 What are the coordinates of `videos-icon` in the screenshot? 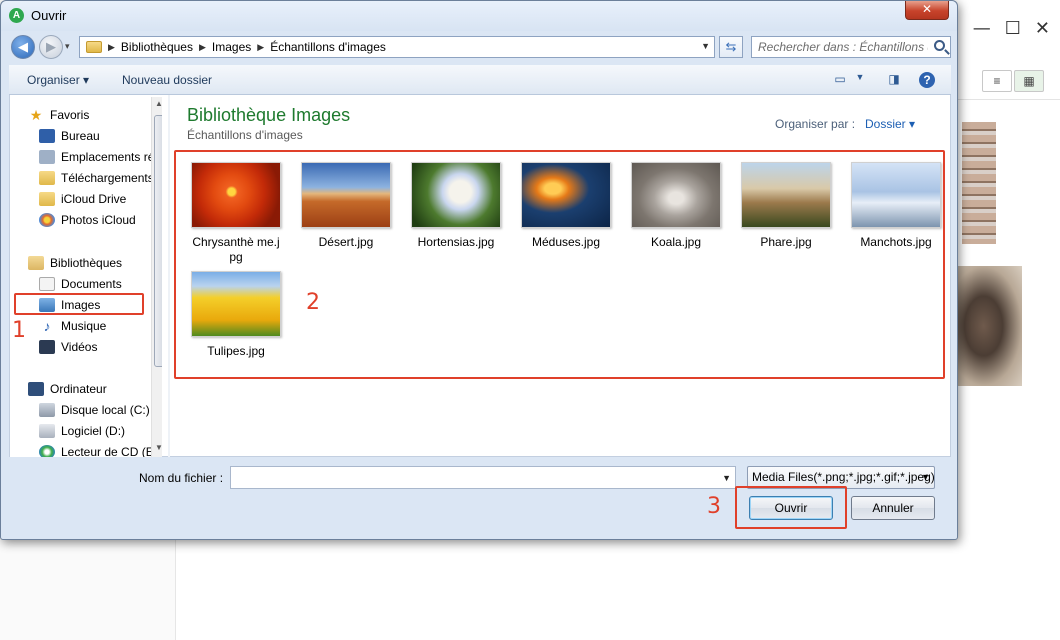 It's located at (47, 347).